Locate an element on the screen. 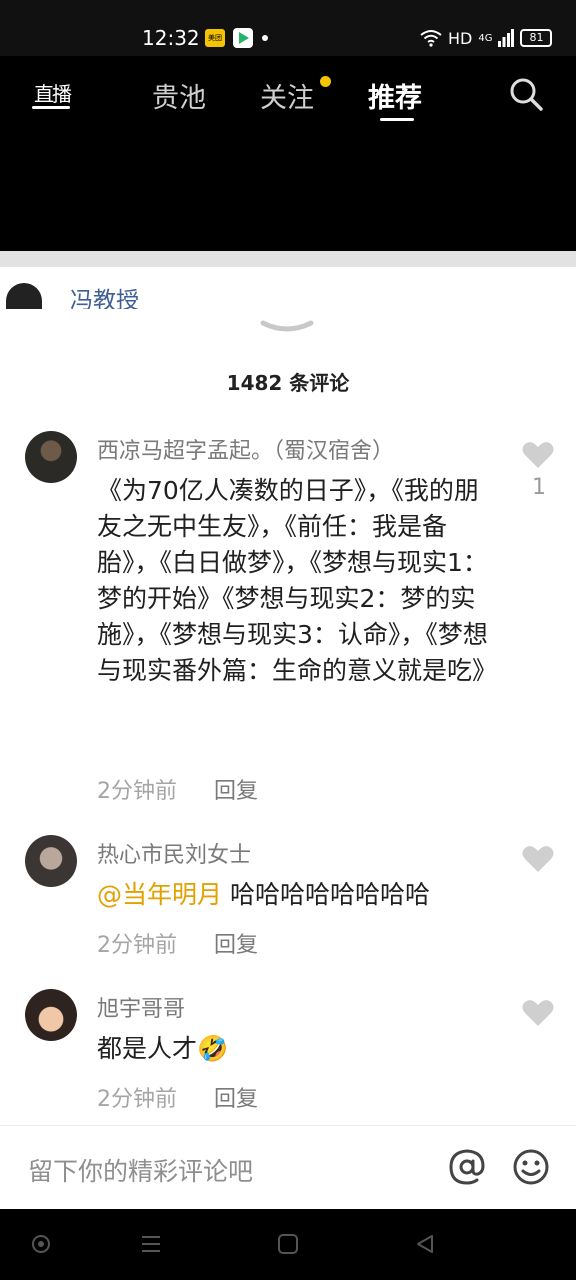 The height and width of the screenshot is (1280, 576). like-count: 1 is located at coordinates (539, 487).